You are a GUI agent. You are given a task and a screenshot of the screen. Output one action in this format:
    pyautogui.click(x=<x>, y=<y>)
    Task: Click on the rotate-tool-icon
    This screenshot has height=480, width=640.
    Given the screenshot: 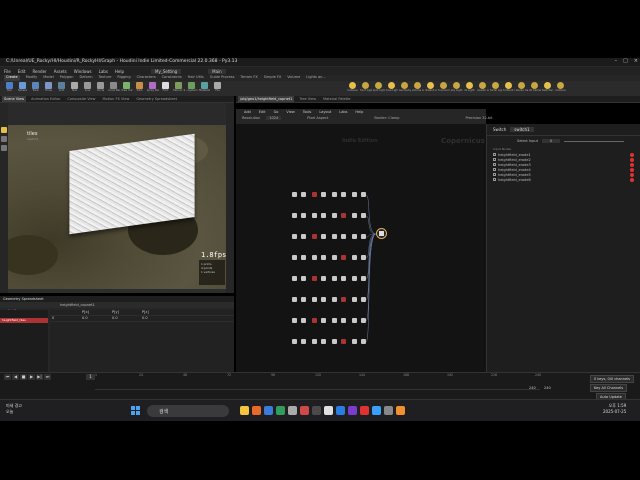 What is the action you would take?
    pyautogui.click(x=4, y=148)
    